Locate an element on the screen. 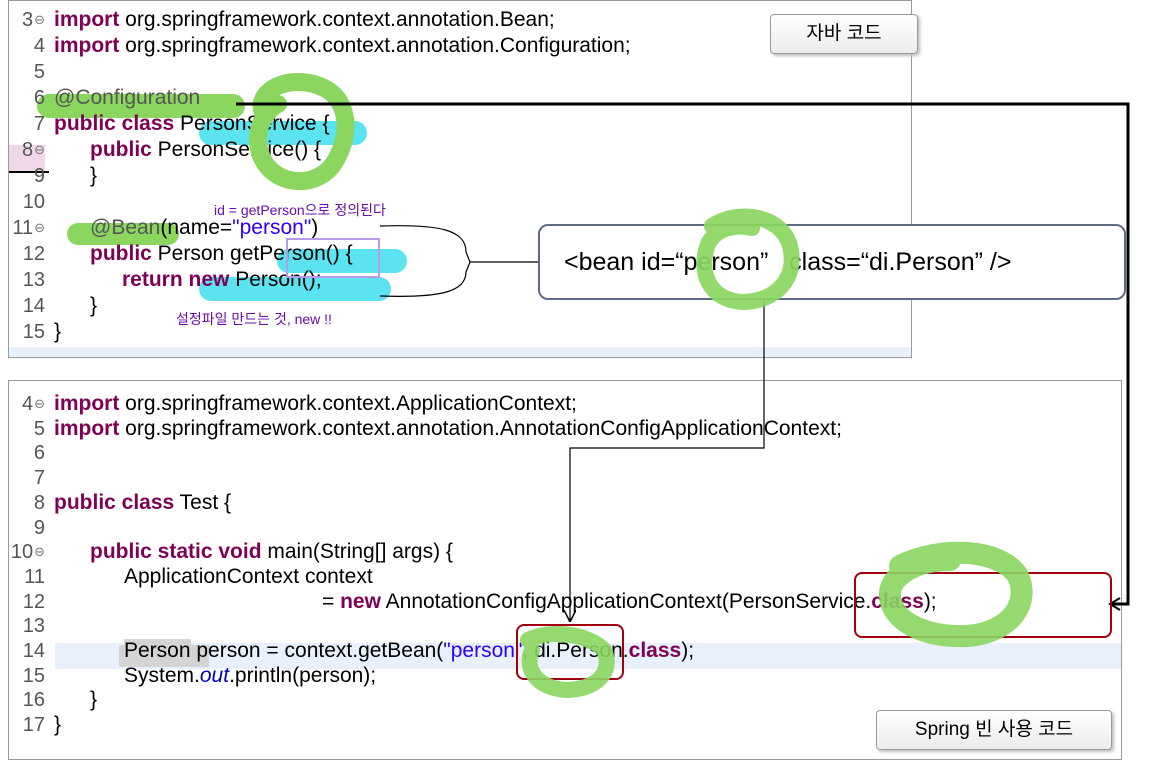  note-id-definition: id = getPerson으로 정의된다 is located at coordinates (300, 210).